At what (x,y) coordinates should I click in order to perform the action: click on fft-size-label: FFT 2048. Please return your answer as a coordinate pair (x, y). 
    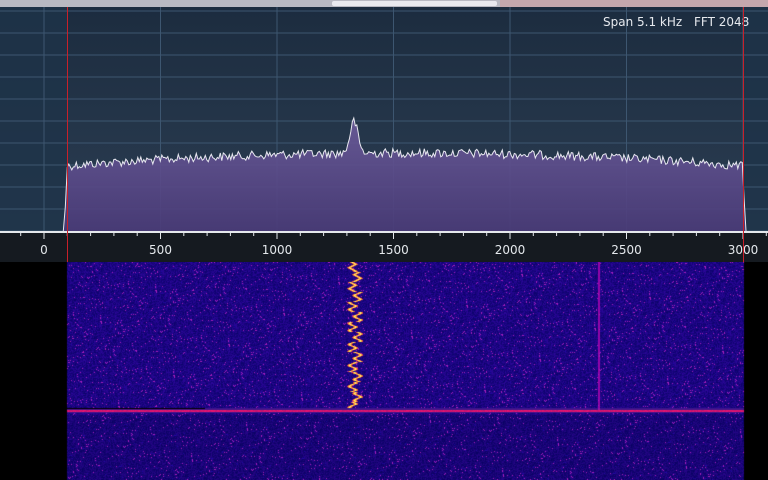
    Looking at the image, I should click on (722, 22).